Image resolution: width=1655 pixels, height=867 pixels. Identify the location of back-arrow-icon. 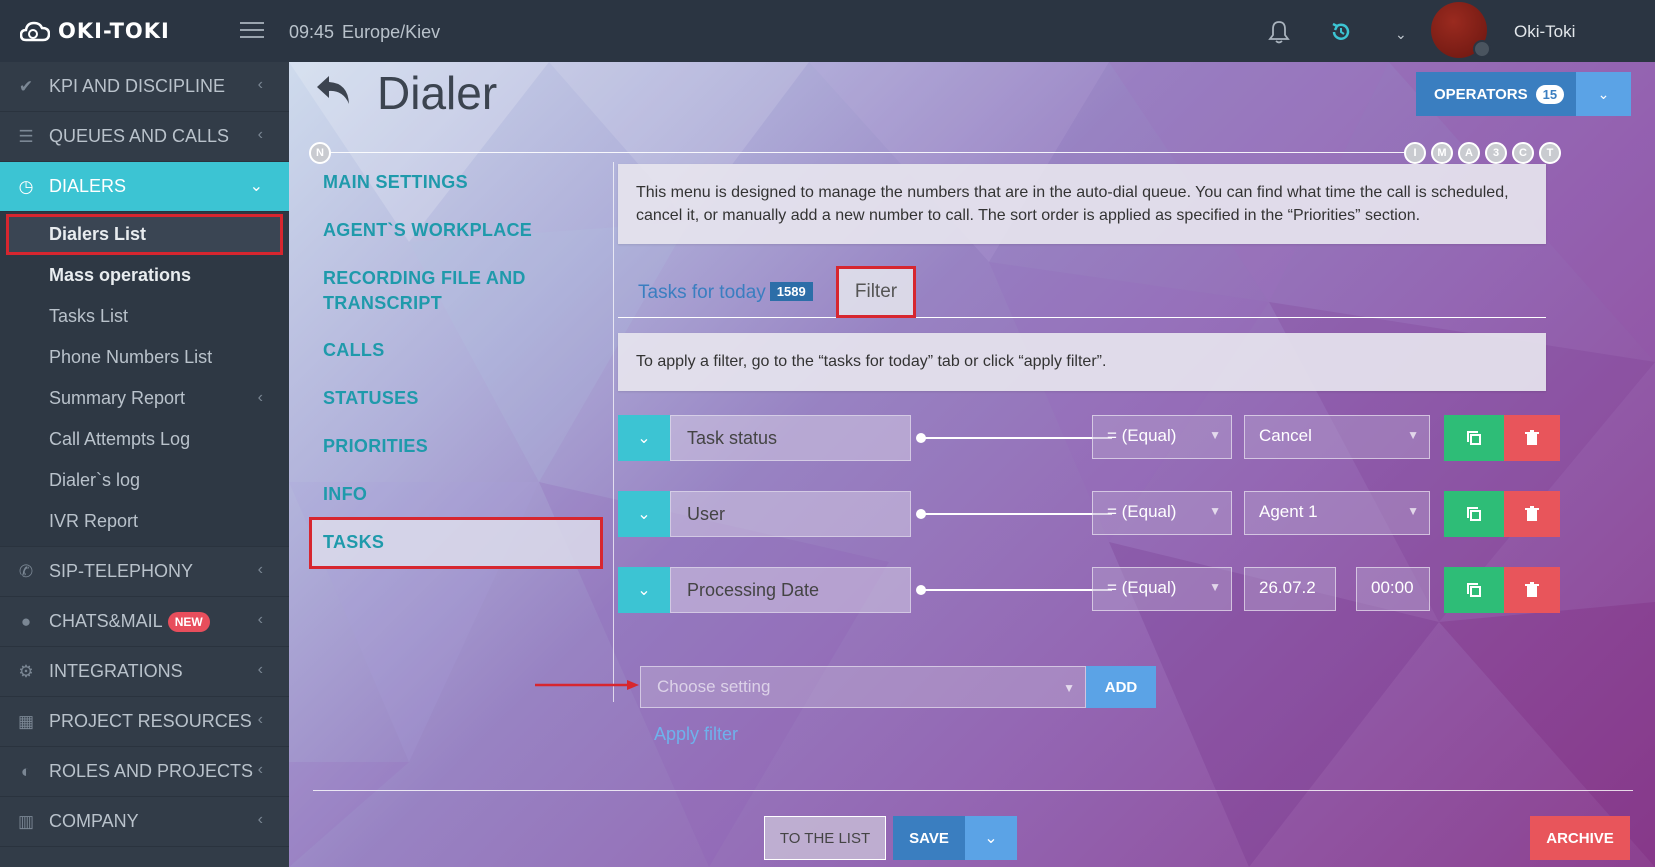
(334, 90).